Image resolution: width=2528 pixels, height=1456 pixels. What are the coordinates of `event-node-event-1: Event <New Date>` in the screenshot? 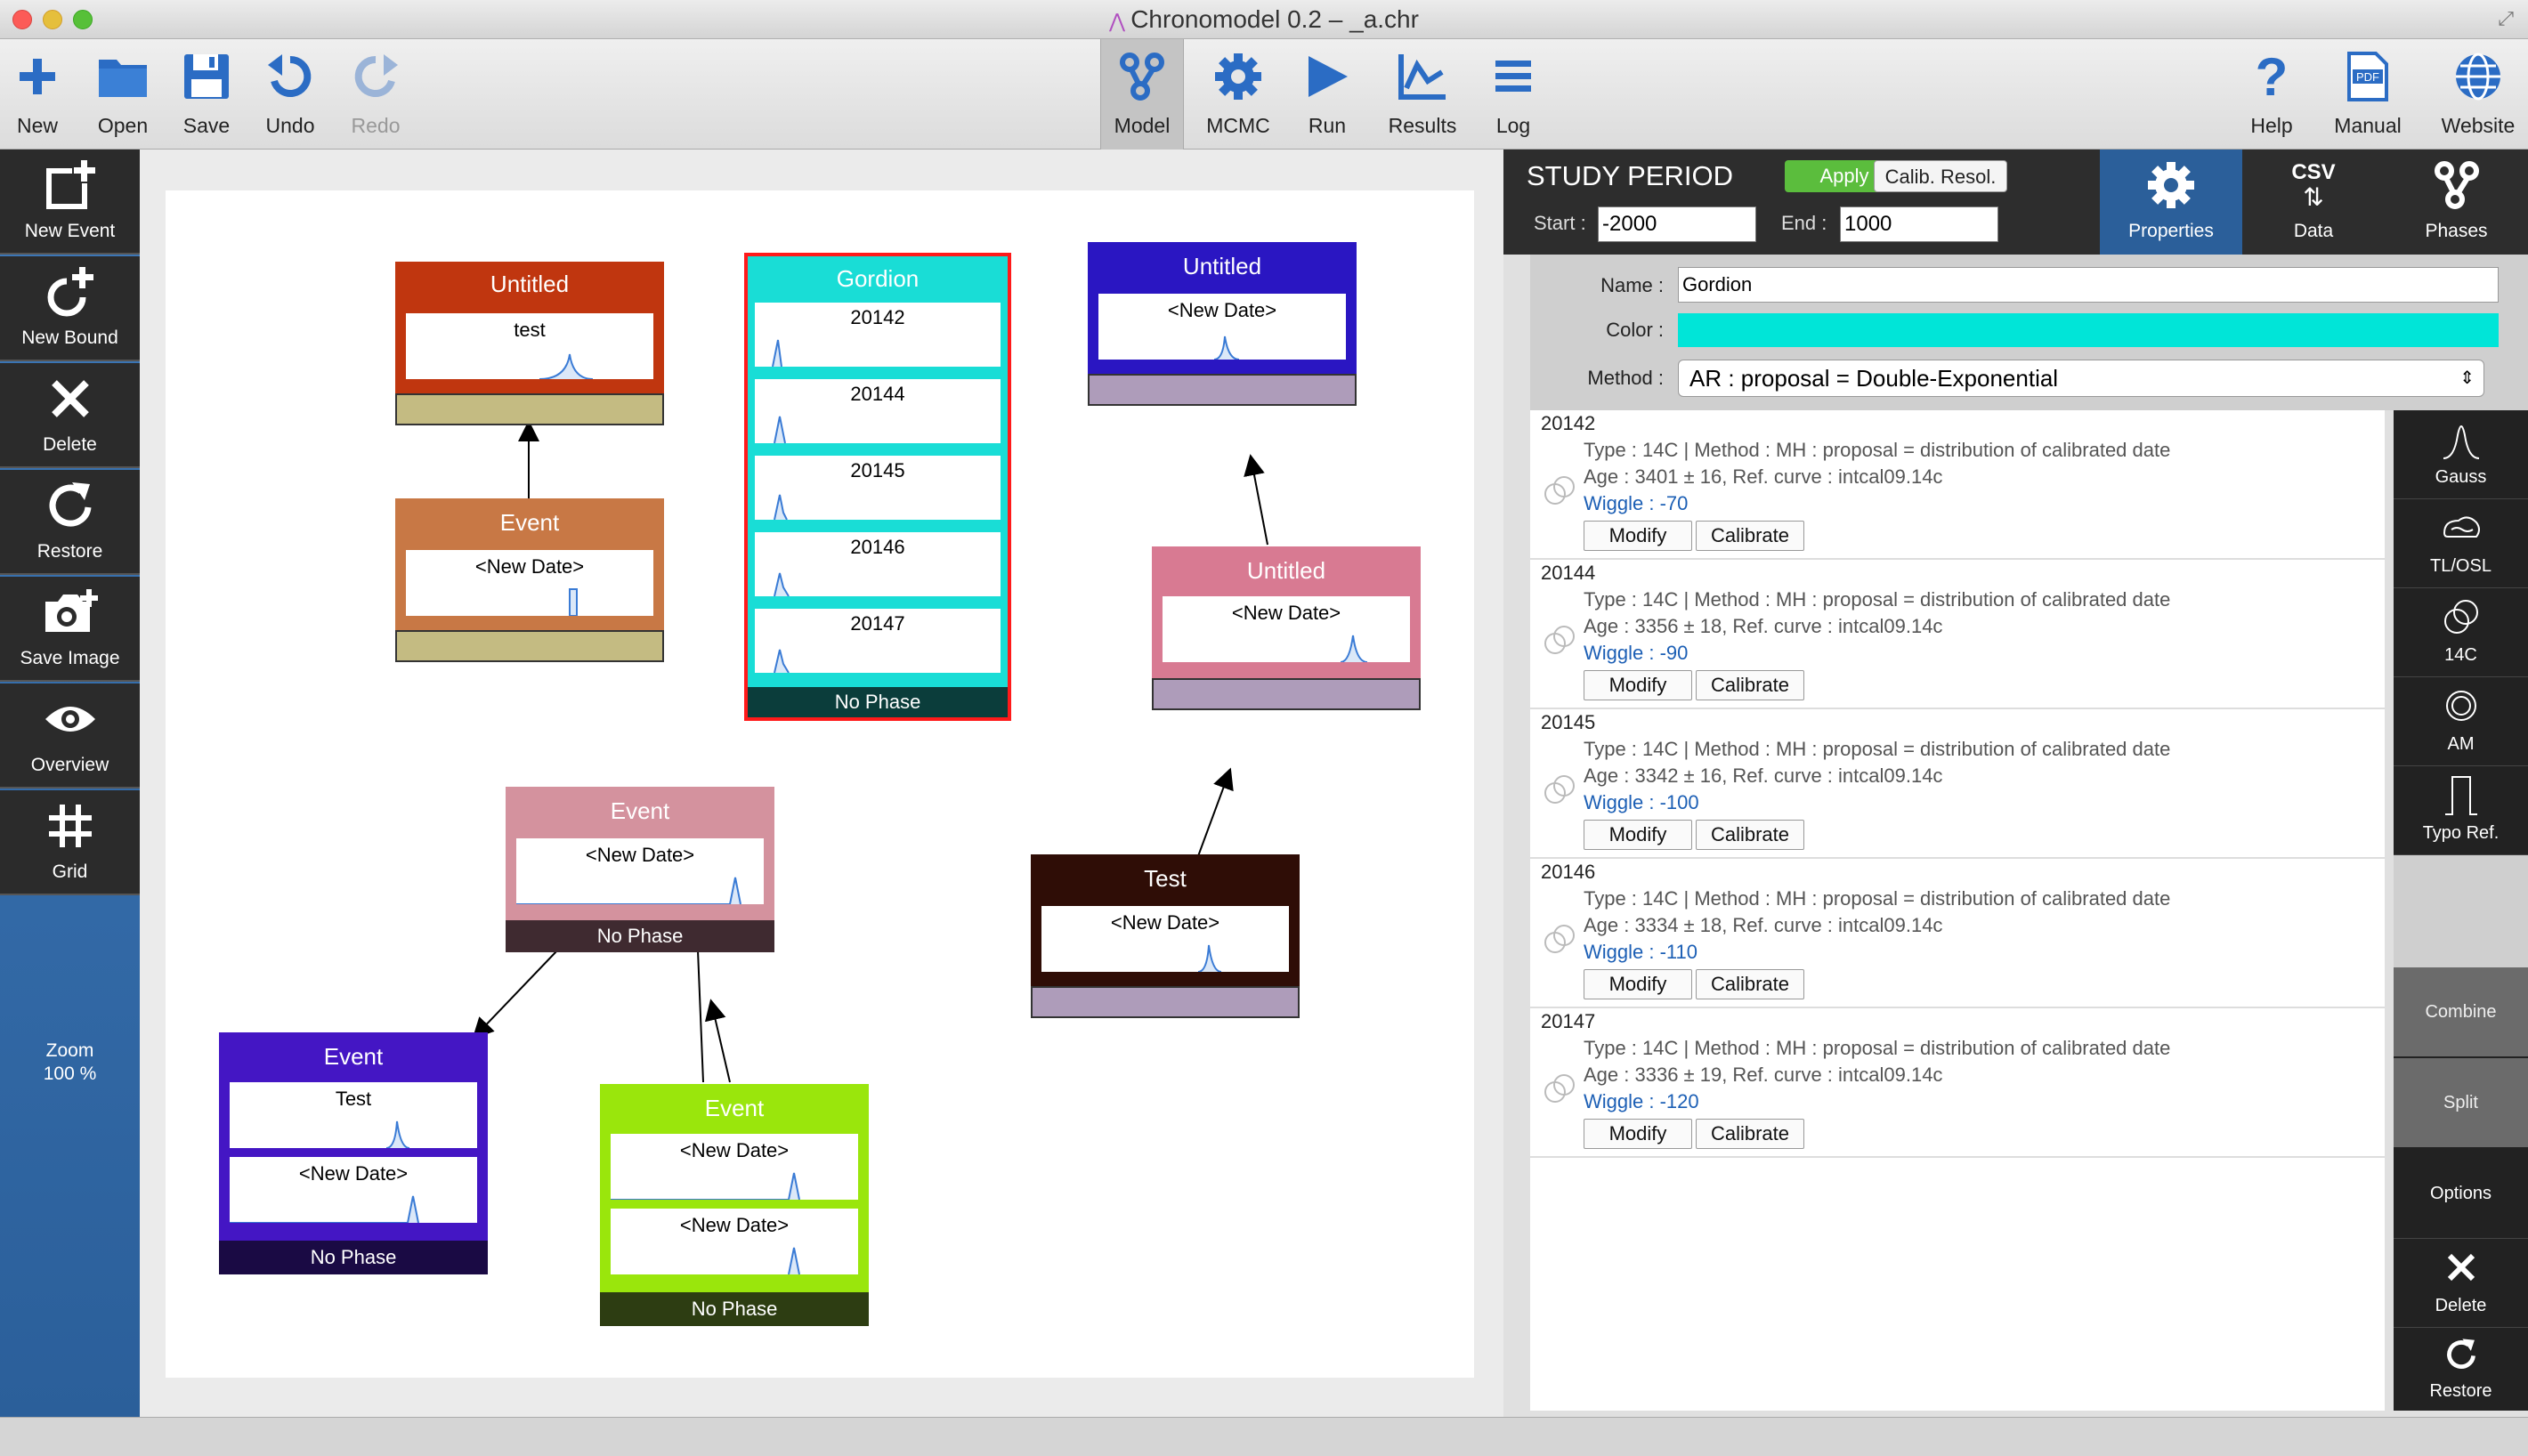 It's located at (530, 580).